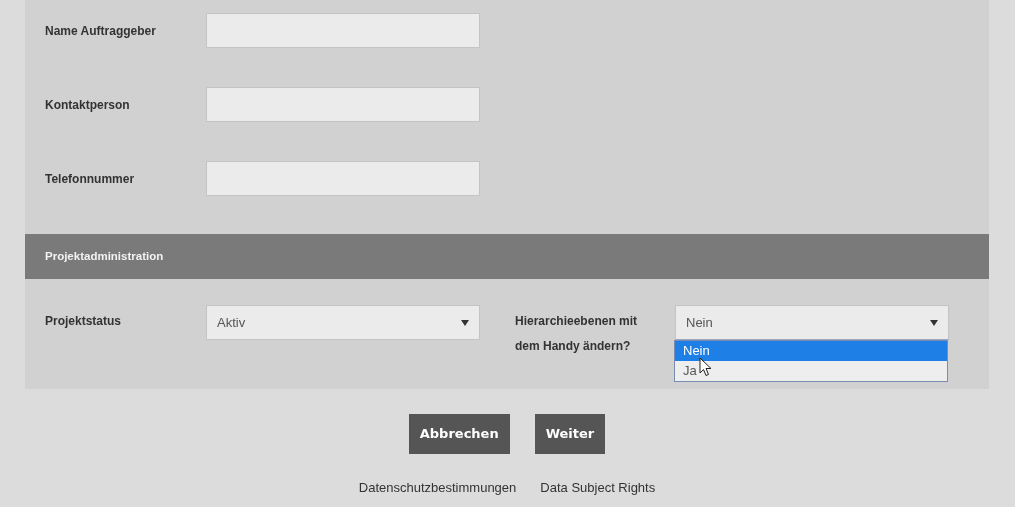 Image resolution: width=1015 pixels, height=507 pixels. I want to click on section-header: Projektadministration, so click(104, 256).